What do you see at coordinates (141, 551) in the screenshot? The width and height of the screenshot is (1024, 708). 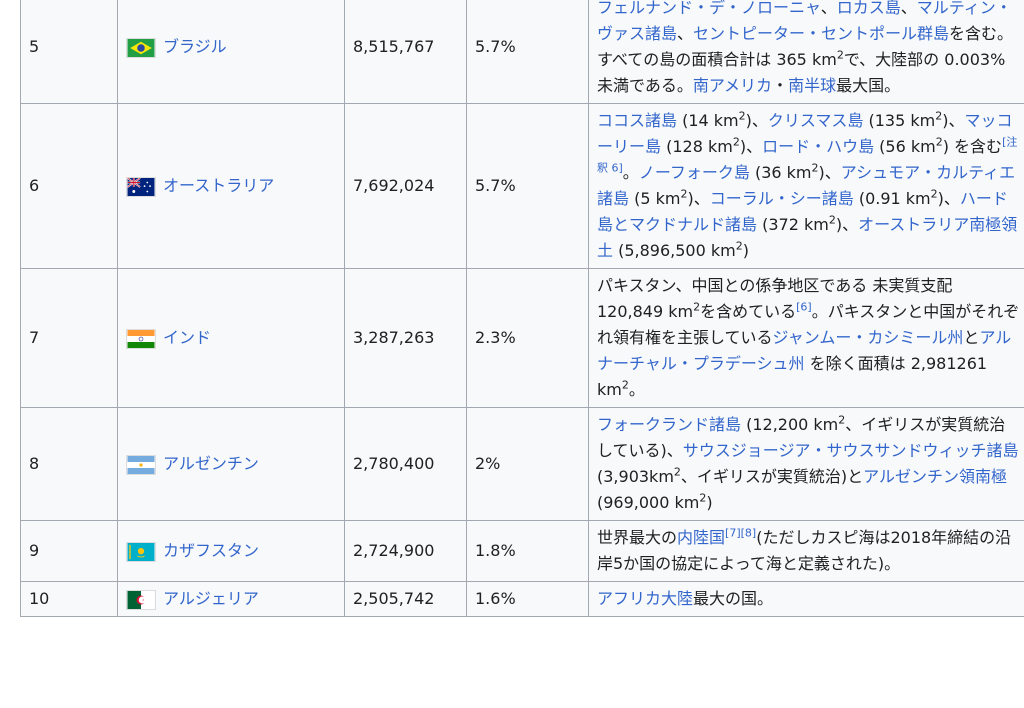 I see `kazakhstan-flag-icon` at bounding box center [141, 551].